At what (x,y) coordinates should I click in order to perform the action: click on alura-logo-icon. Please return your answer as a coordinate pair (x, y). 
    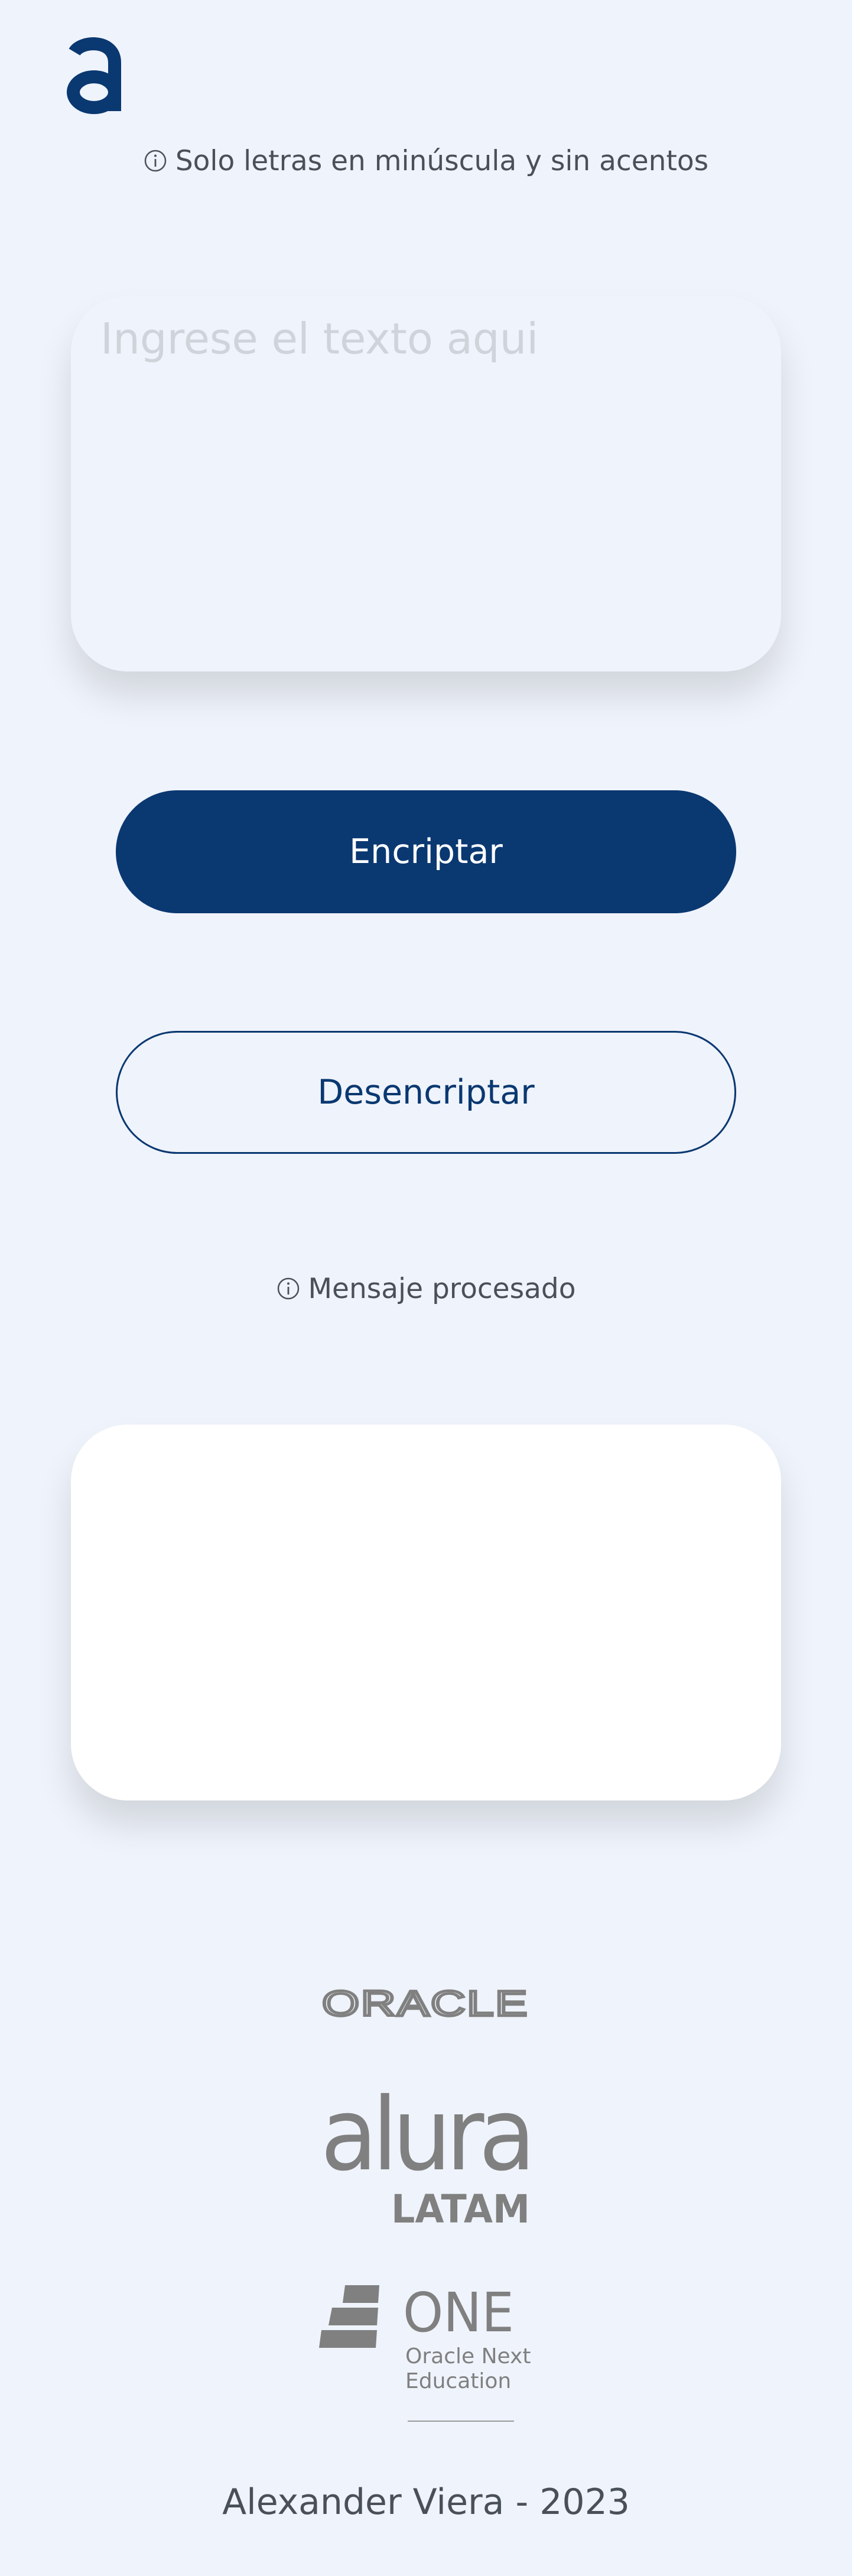
    Looking at the image, I should click on (94, 75).